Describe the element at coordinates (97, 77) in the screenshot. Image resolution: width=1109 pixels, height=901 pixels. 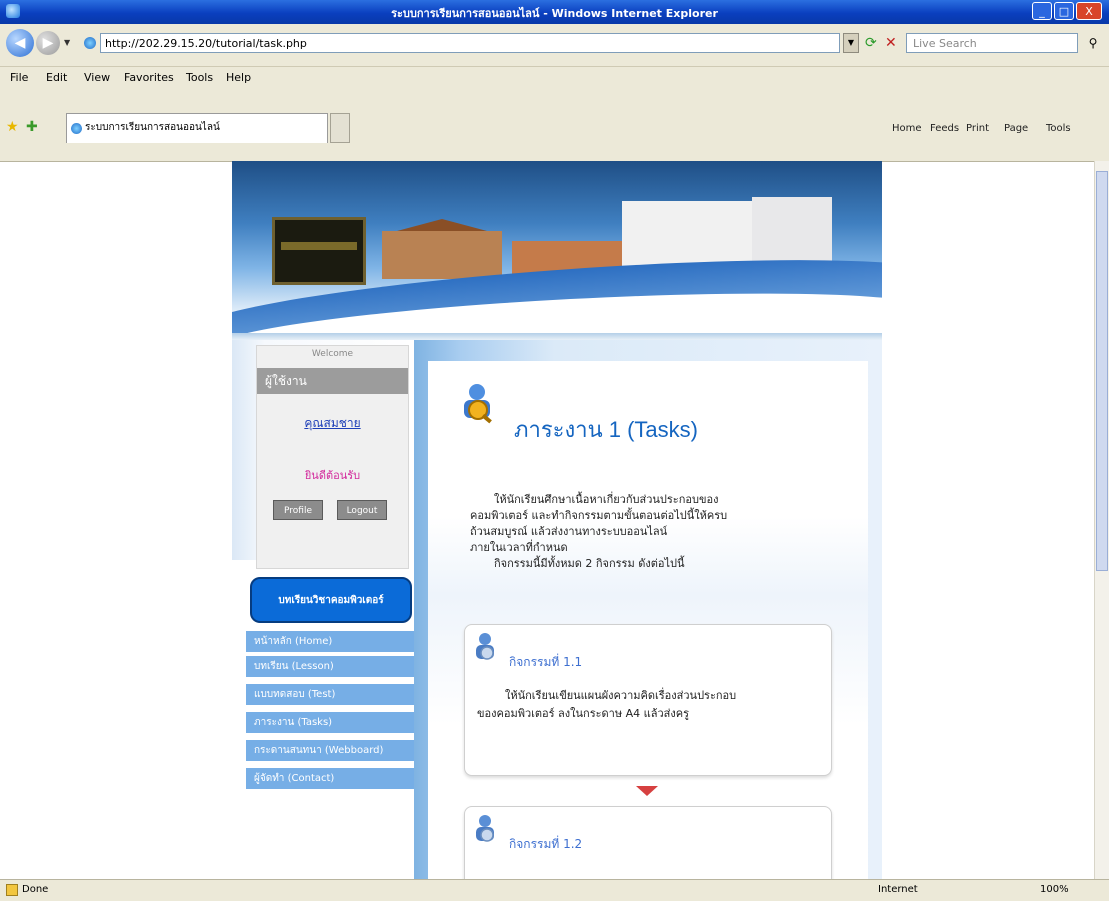
I see `menu-view: View` at that location.